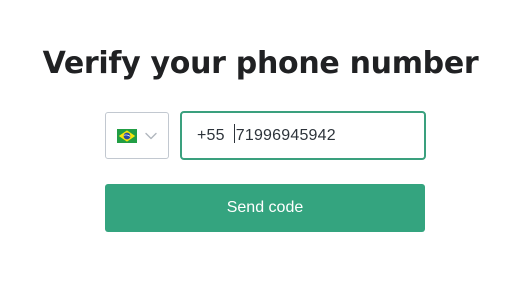  I want to click on phone-input-value: +55 71996945942, so click(266, 135).